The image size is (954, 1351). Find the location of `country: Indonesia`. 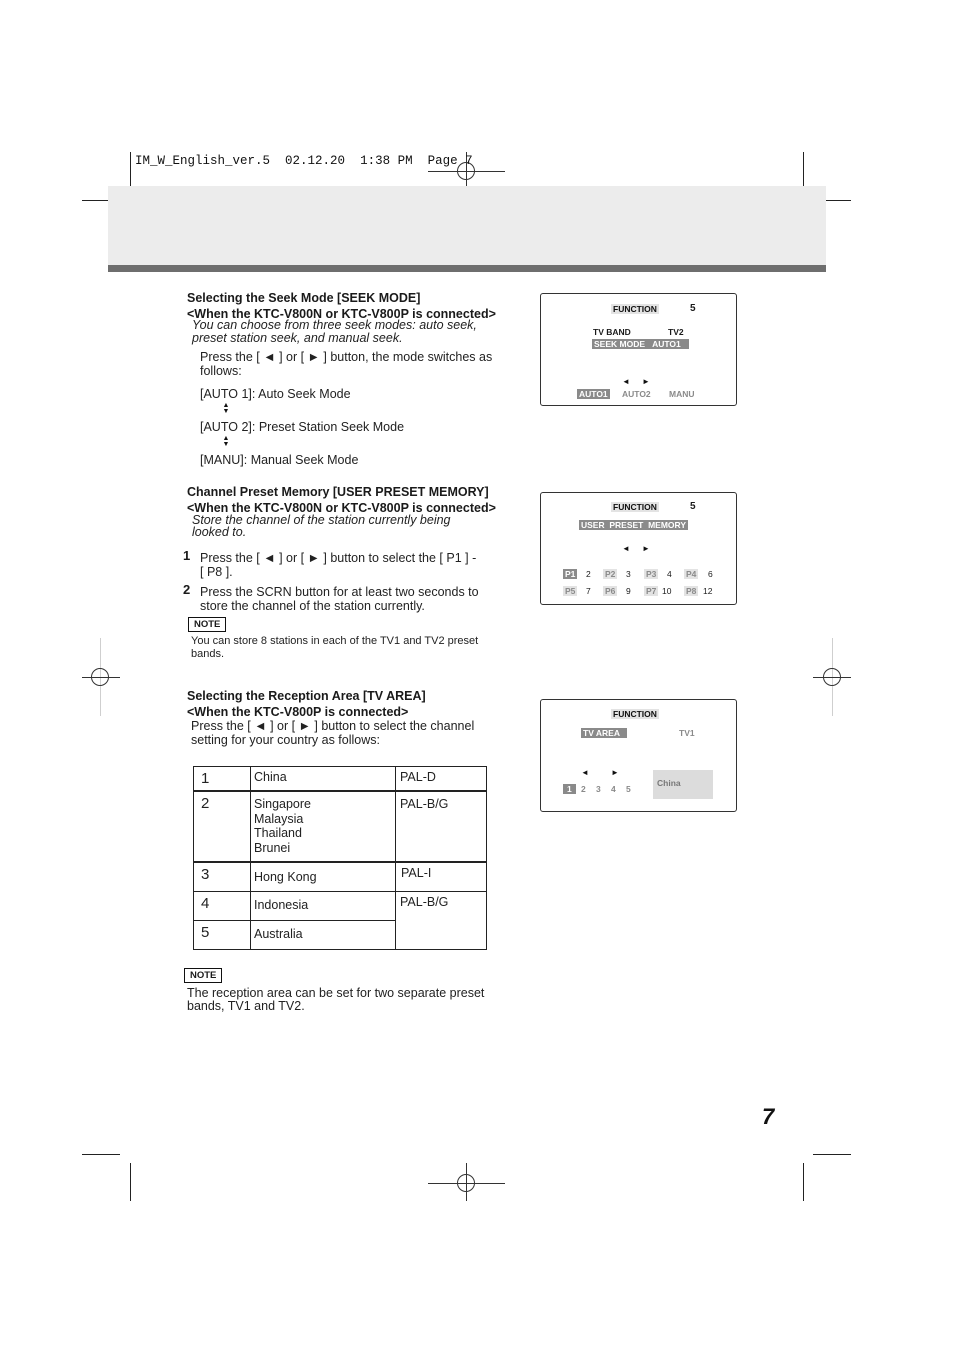

country: Indonesia is located at coordinates (281, 905).